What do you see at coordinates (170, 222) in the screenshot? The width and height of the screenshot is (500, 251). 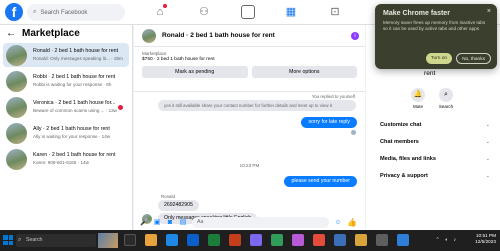 I see `sticker-icon: ◙` at bounding box center [170, 222].